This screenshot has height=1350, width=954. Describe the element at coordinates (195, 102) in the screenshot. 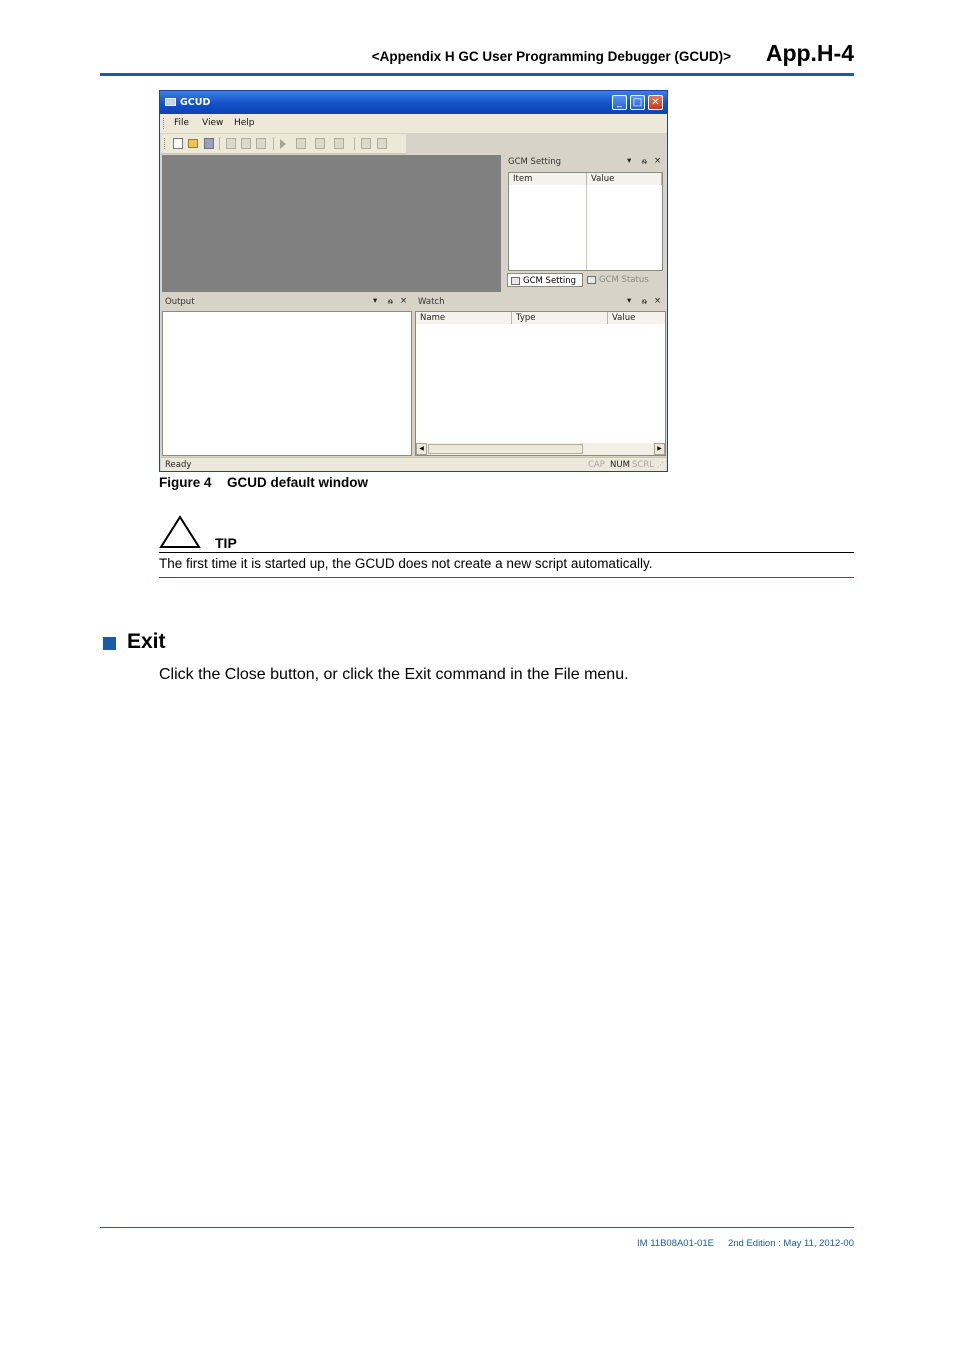

I see `app-title: GCUD` at that location.